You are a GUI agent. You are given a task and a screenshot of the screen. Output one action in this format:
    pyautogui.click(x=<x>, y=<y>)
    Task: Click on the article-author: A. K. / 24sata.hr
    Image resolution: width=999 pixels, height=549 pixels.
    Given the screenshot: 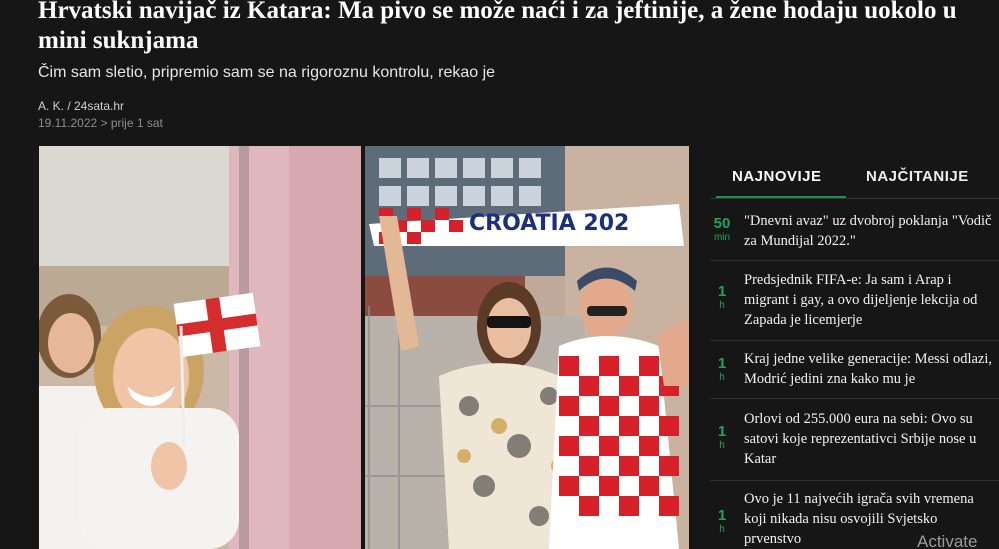 What is the action you would take?
    pyautogui.click(x=81, y=106)
    